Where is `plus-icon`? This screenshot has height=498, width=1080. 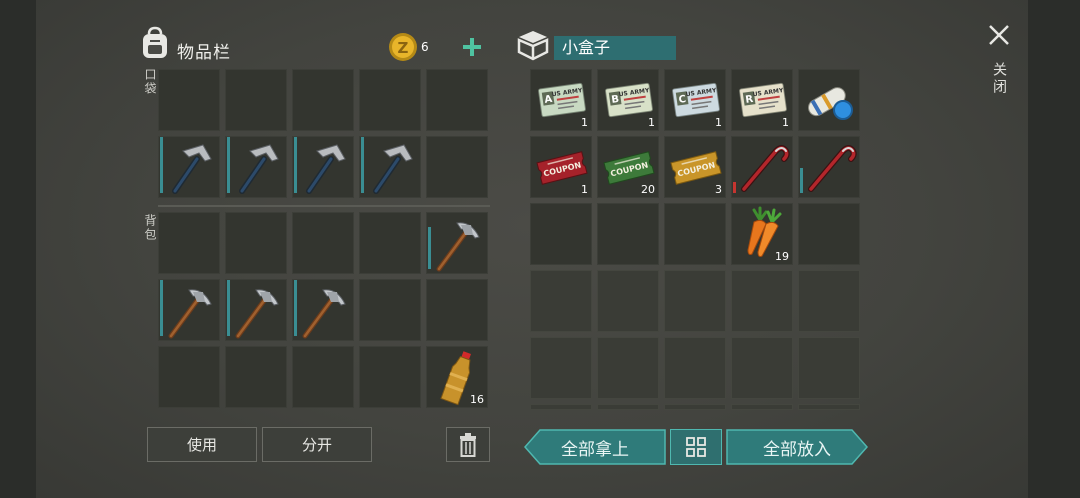
plus-icon is located at coordinates (472, 47).